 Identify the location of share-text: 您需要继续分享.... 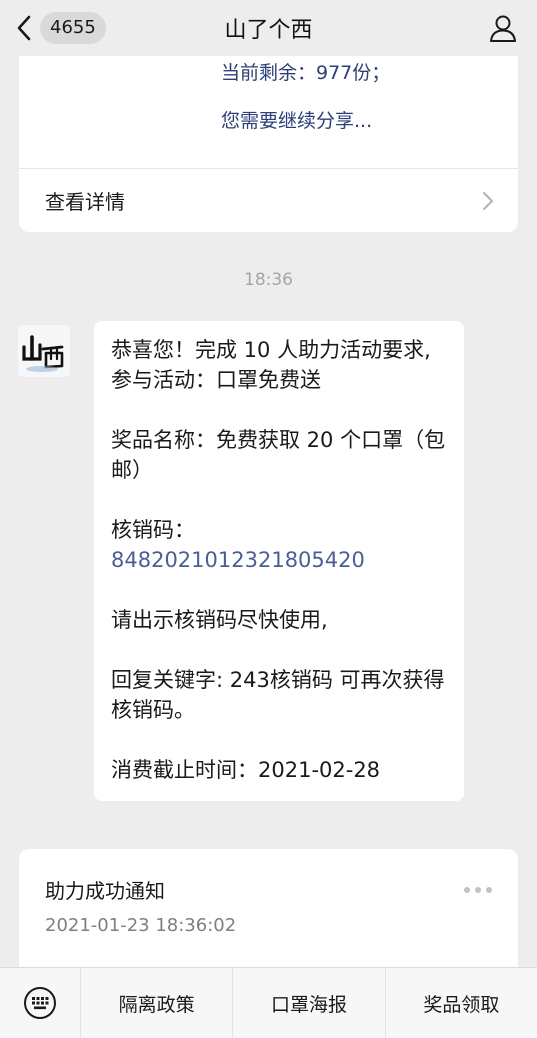
(297, 121).